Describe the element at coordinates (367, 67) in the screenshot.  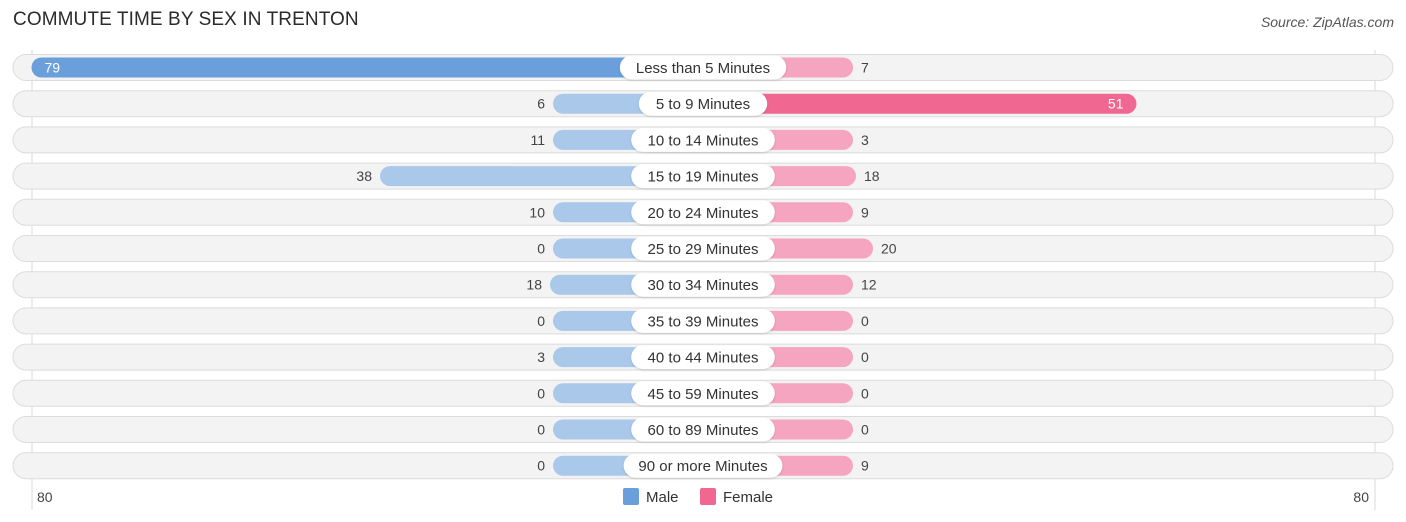
I see `male-bar` at that location.